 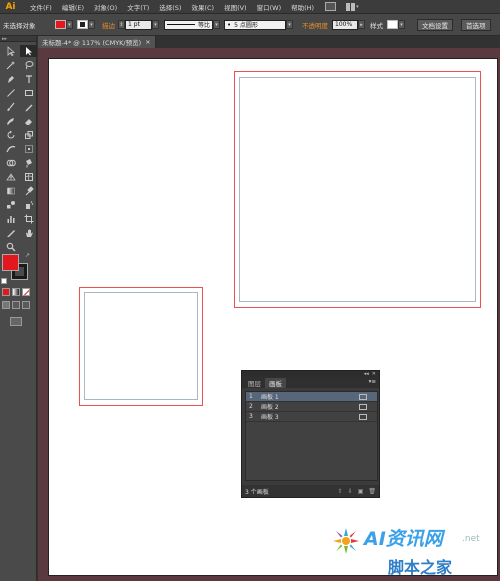 What do you see at coordinates (16, 305) in the screenshot?
I see `draw-behind-icon` at bounding box center [16, 305].